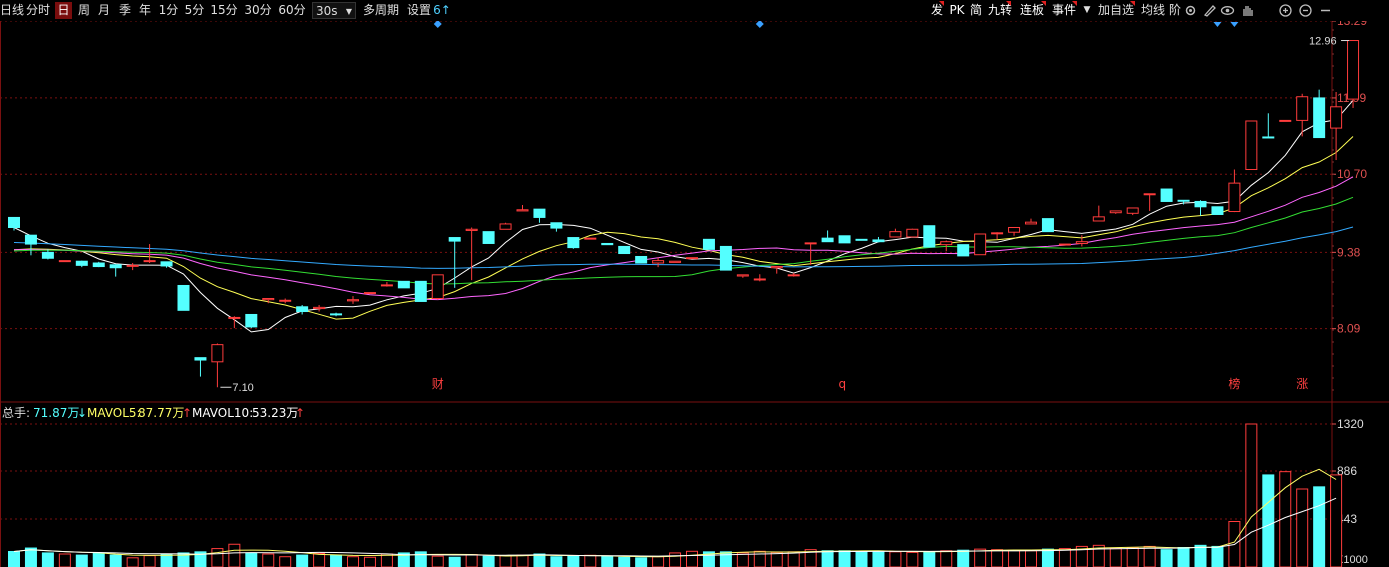 The width and height of the screenshot is (1389, 567). Describe the element at coordinates (1349, 329) in the screenshot. I see `price-tick-label: 8.09` at that location.